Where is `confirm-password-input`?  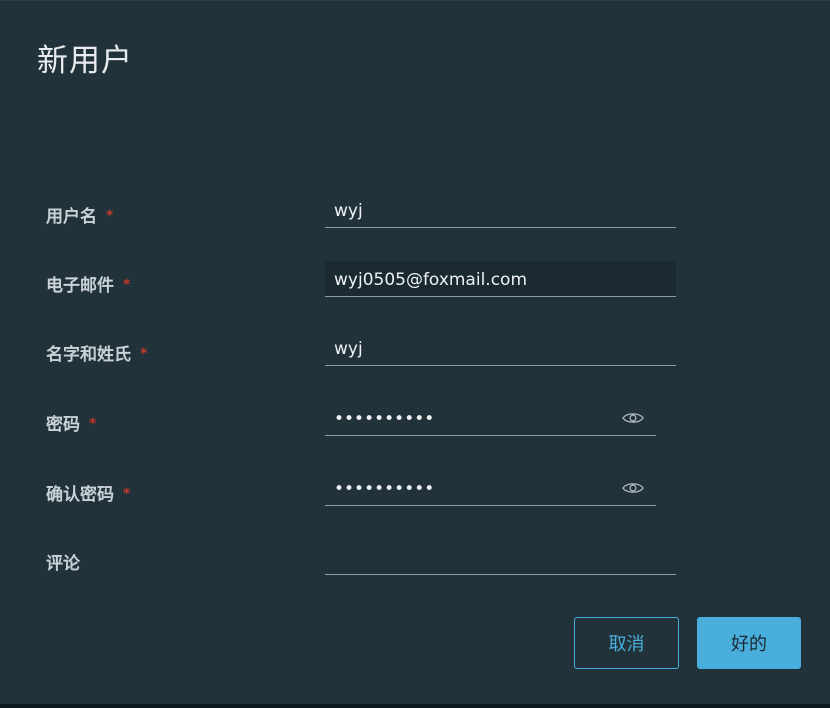
confirm-password-input is located at coordinates (490, 487).